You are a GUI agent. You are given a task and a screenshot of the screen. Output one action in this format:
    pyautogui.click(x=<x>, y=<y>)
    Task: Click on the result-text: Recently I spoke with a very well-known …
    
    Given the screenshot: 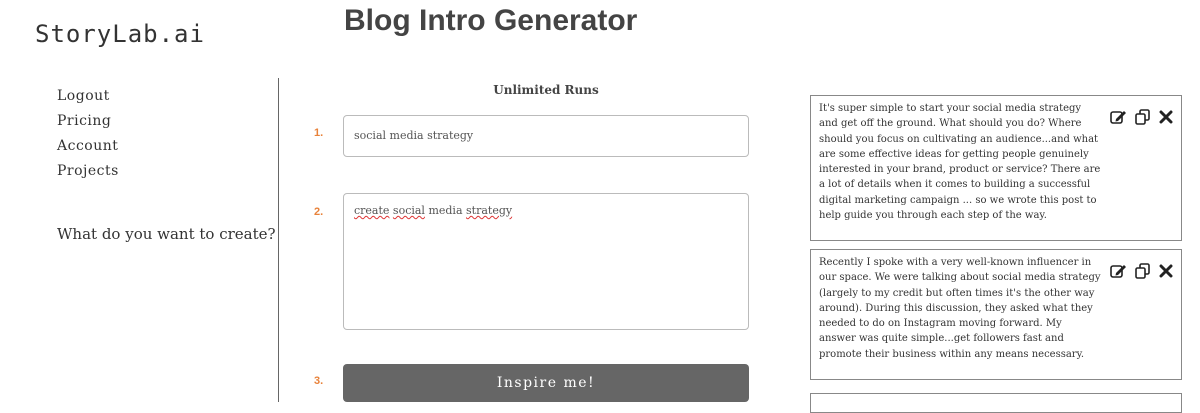 What is the action you would take?
    pyautogui.click(x=960, y=308)
    